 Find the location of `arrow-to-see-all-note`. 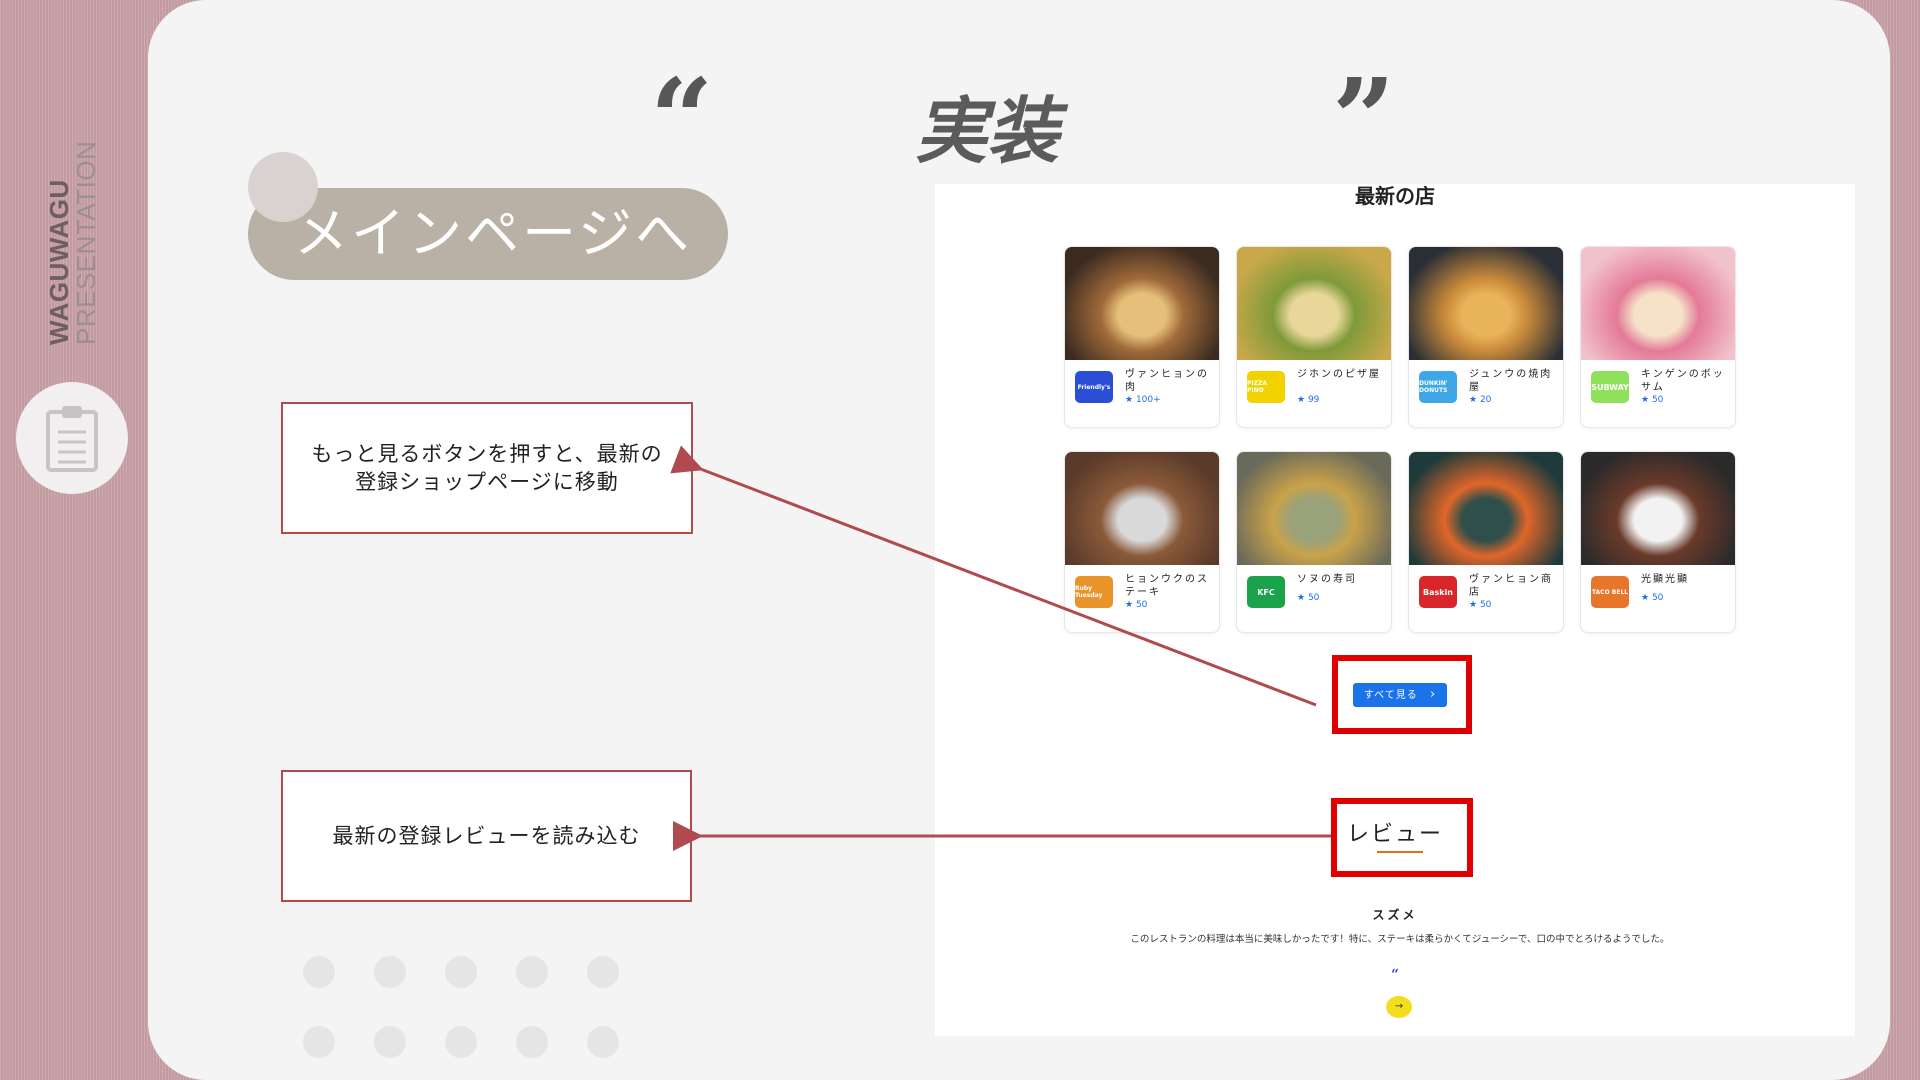

arrow-to-see-all-note is located at coordinates (993, 576).